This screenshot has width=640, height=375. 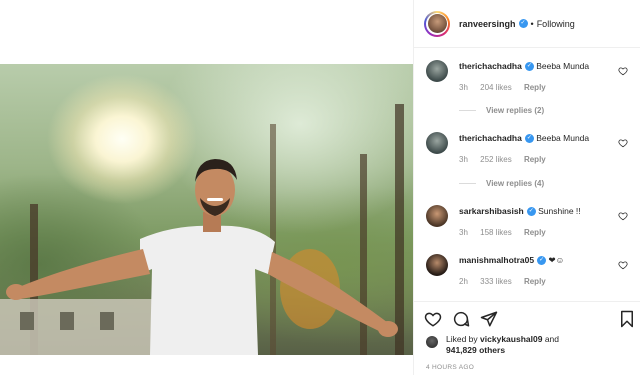 What do you see at coordinates (491, 211) in the screenshot?
I see `comment-username: sarkarshibasish` at bounding box center [491, 211].